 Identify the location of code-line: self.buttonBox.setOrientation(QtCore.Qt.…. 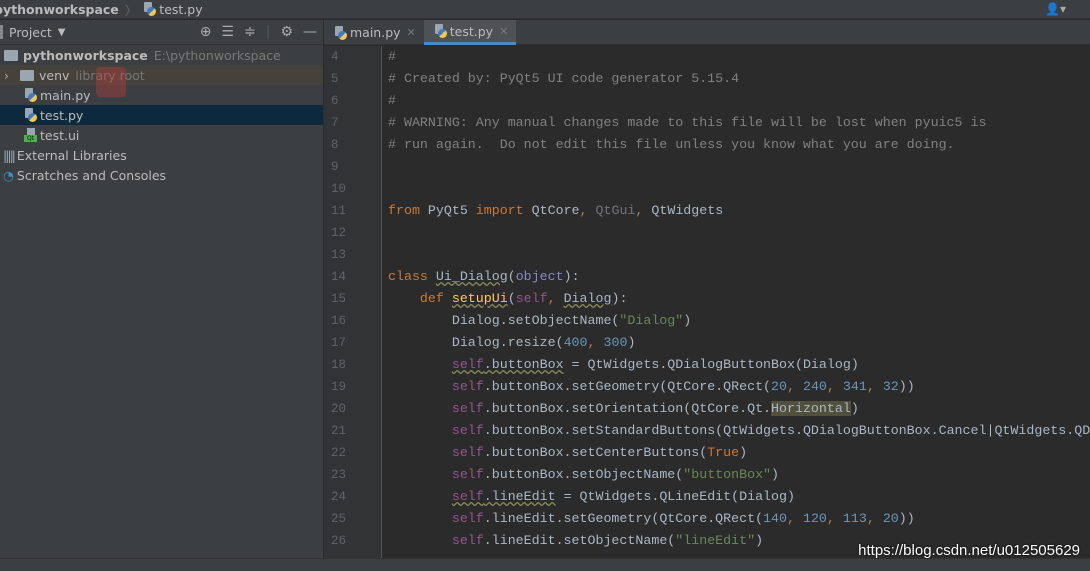
(739, 409).